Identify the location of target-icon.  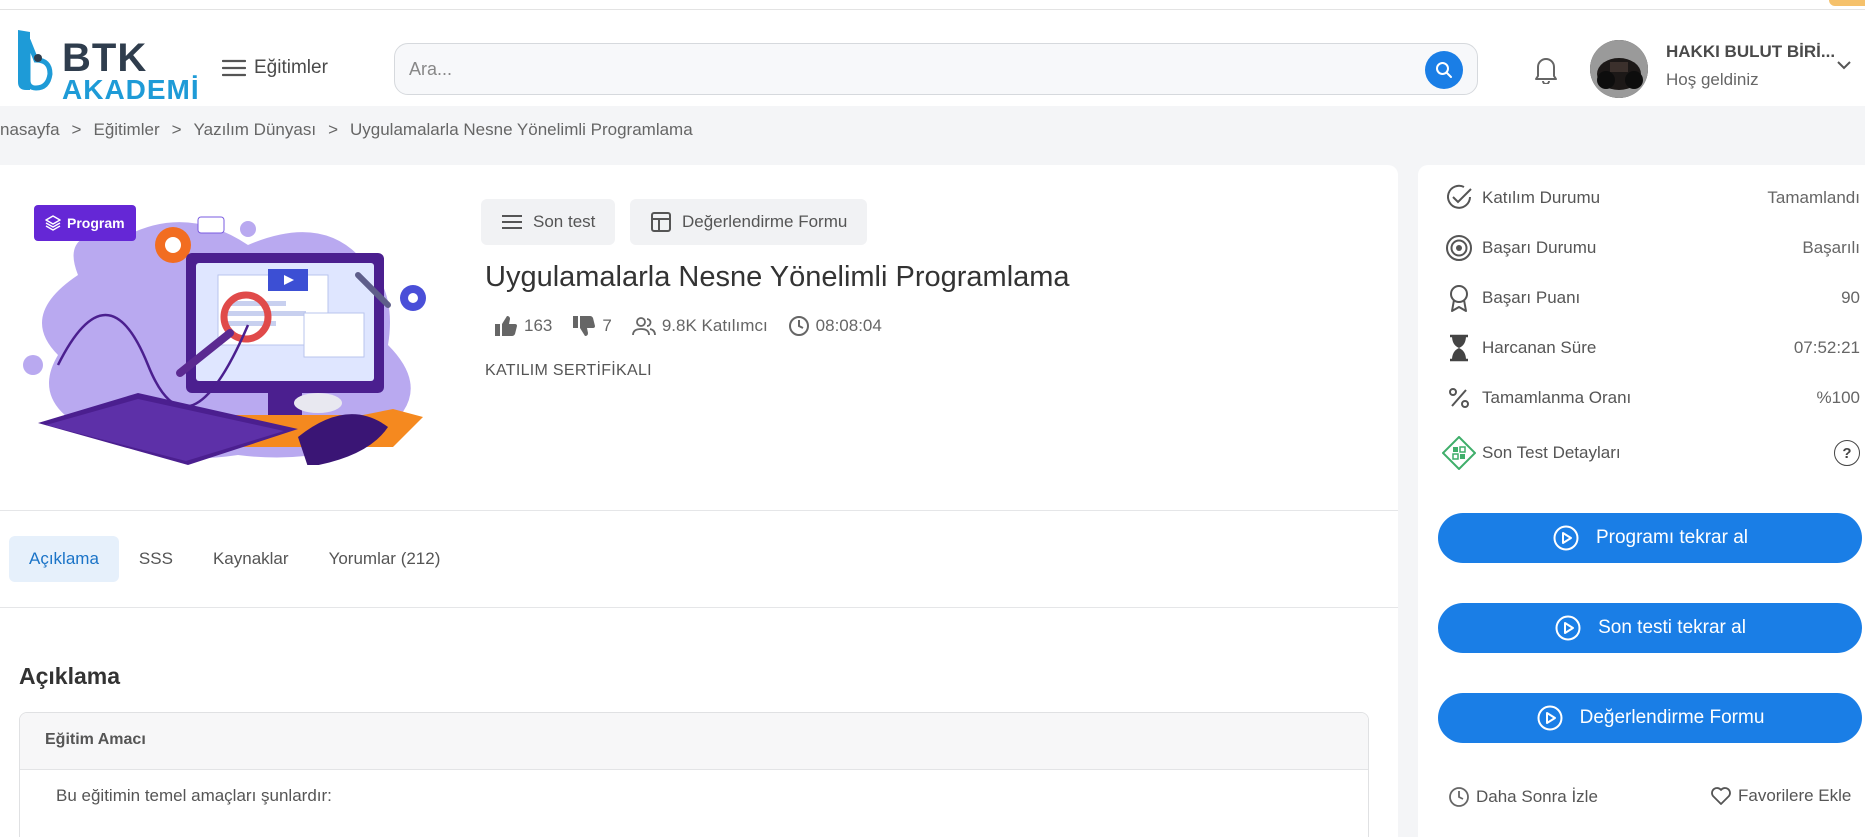
(1459, 248).